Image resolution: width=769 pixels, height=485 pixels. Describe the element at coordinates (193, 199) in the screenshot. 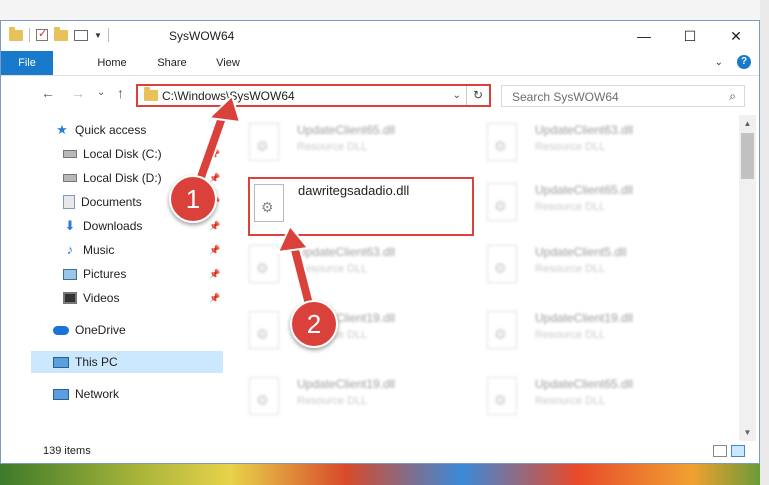

I see `step-1-badge: 1` at that location.